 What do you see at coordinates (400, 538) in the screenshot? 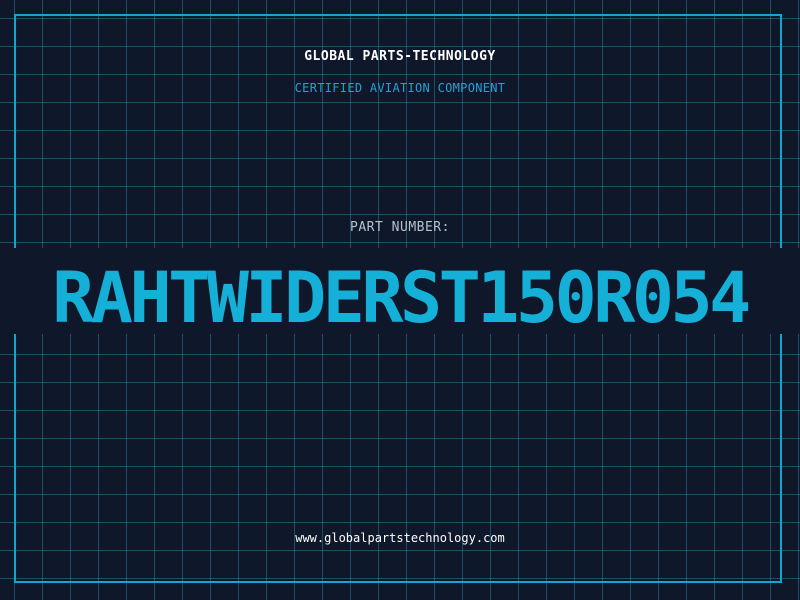
I see `website-url: www.globalpartstechnology.com` at bounding box center [400, 538].